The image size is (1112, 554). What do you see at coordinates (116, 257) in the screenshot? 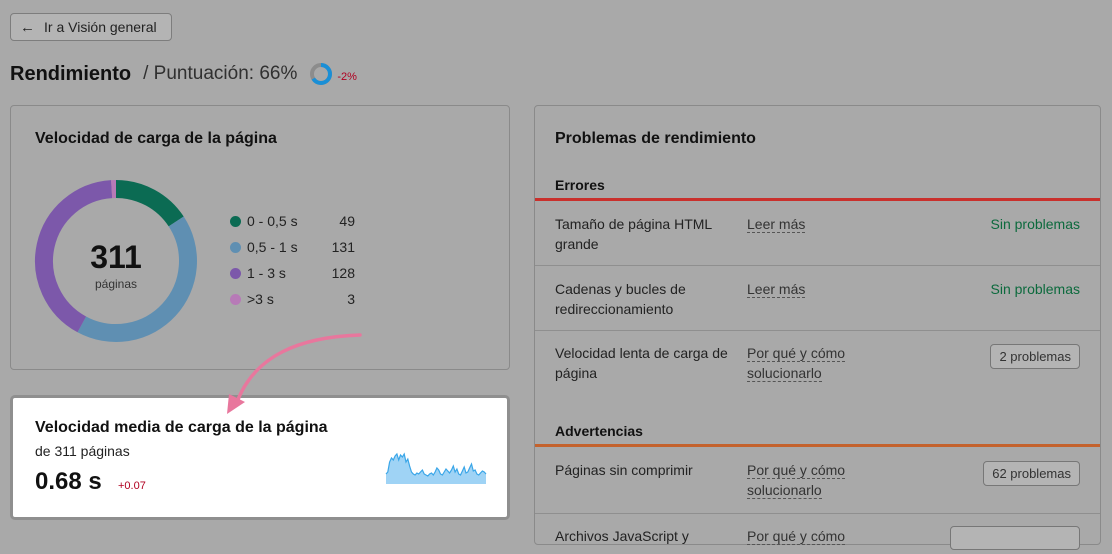
I see `total-pages-value: 311` at bounding box center [116, 257].